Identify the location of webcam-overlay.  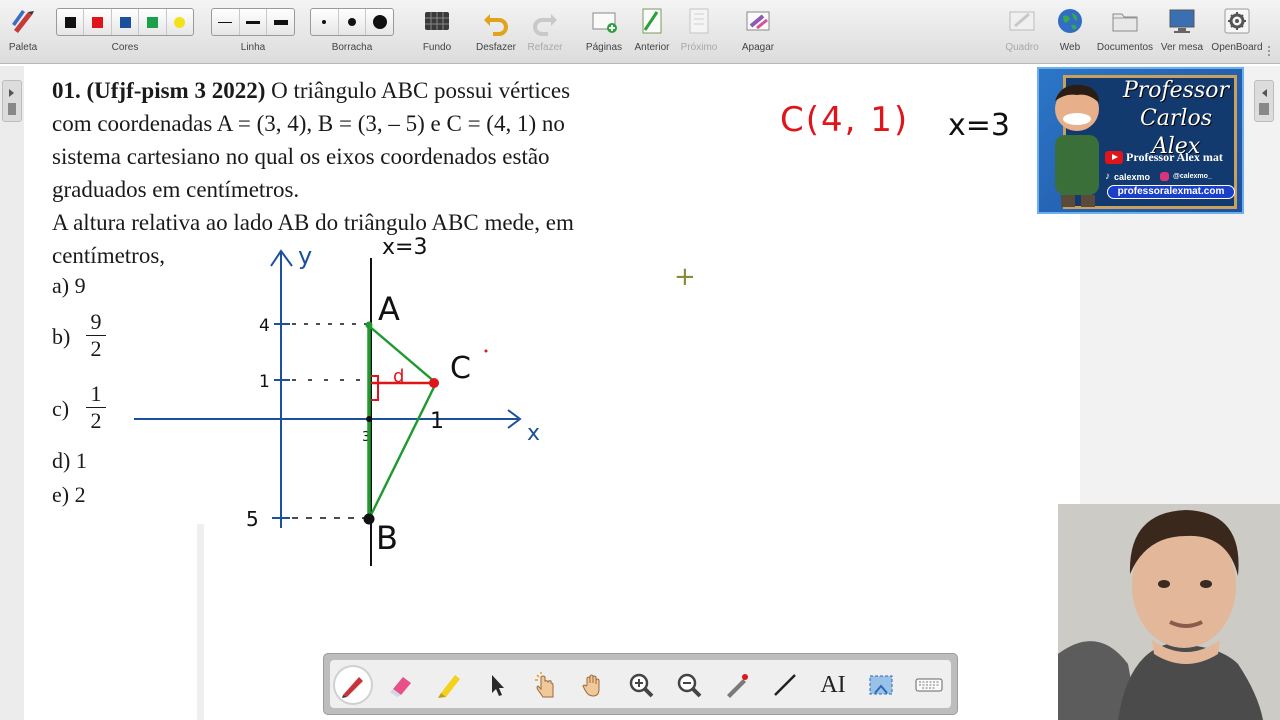
(1169, 612).